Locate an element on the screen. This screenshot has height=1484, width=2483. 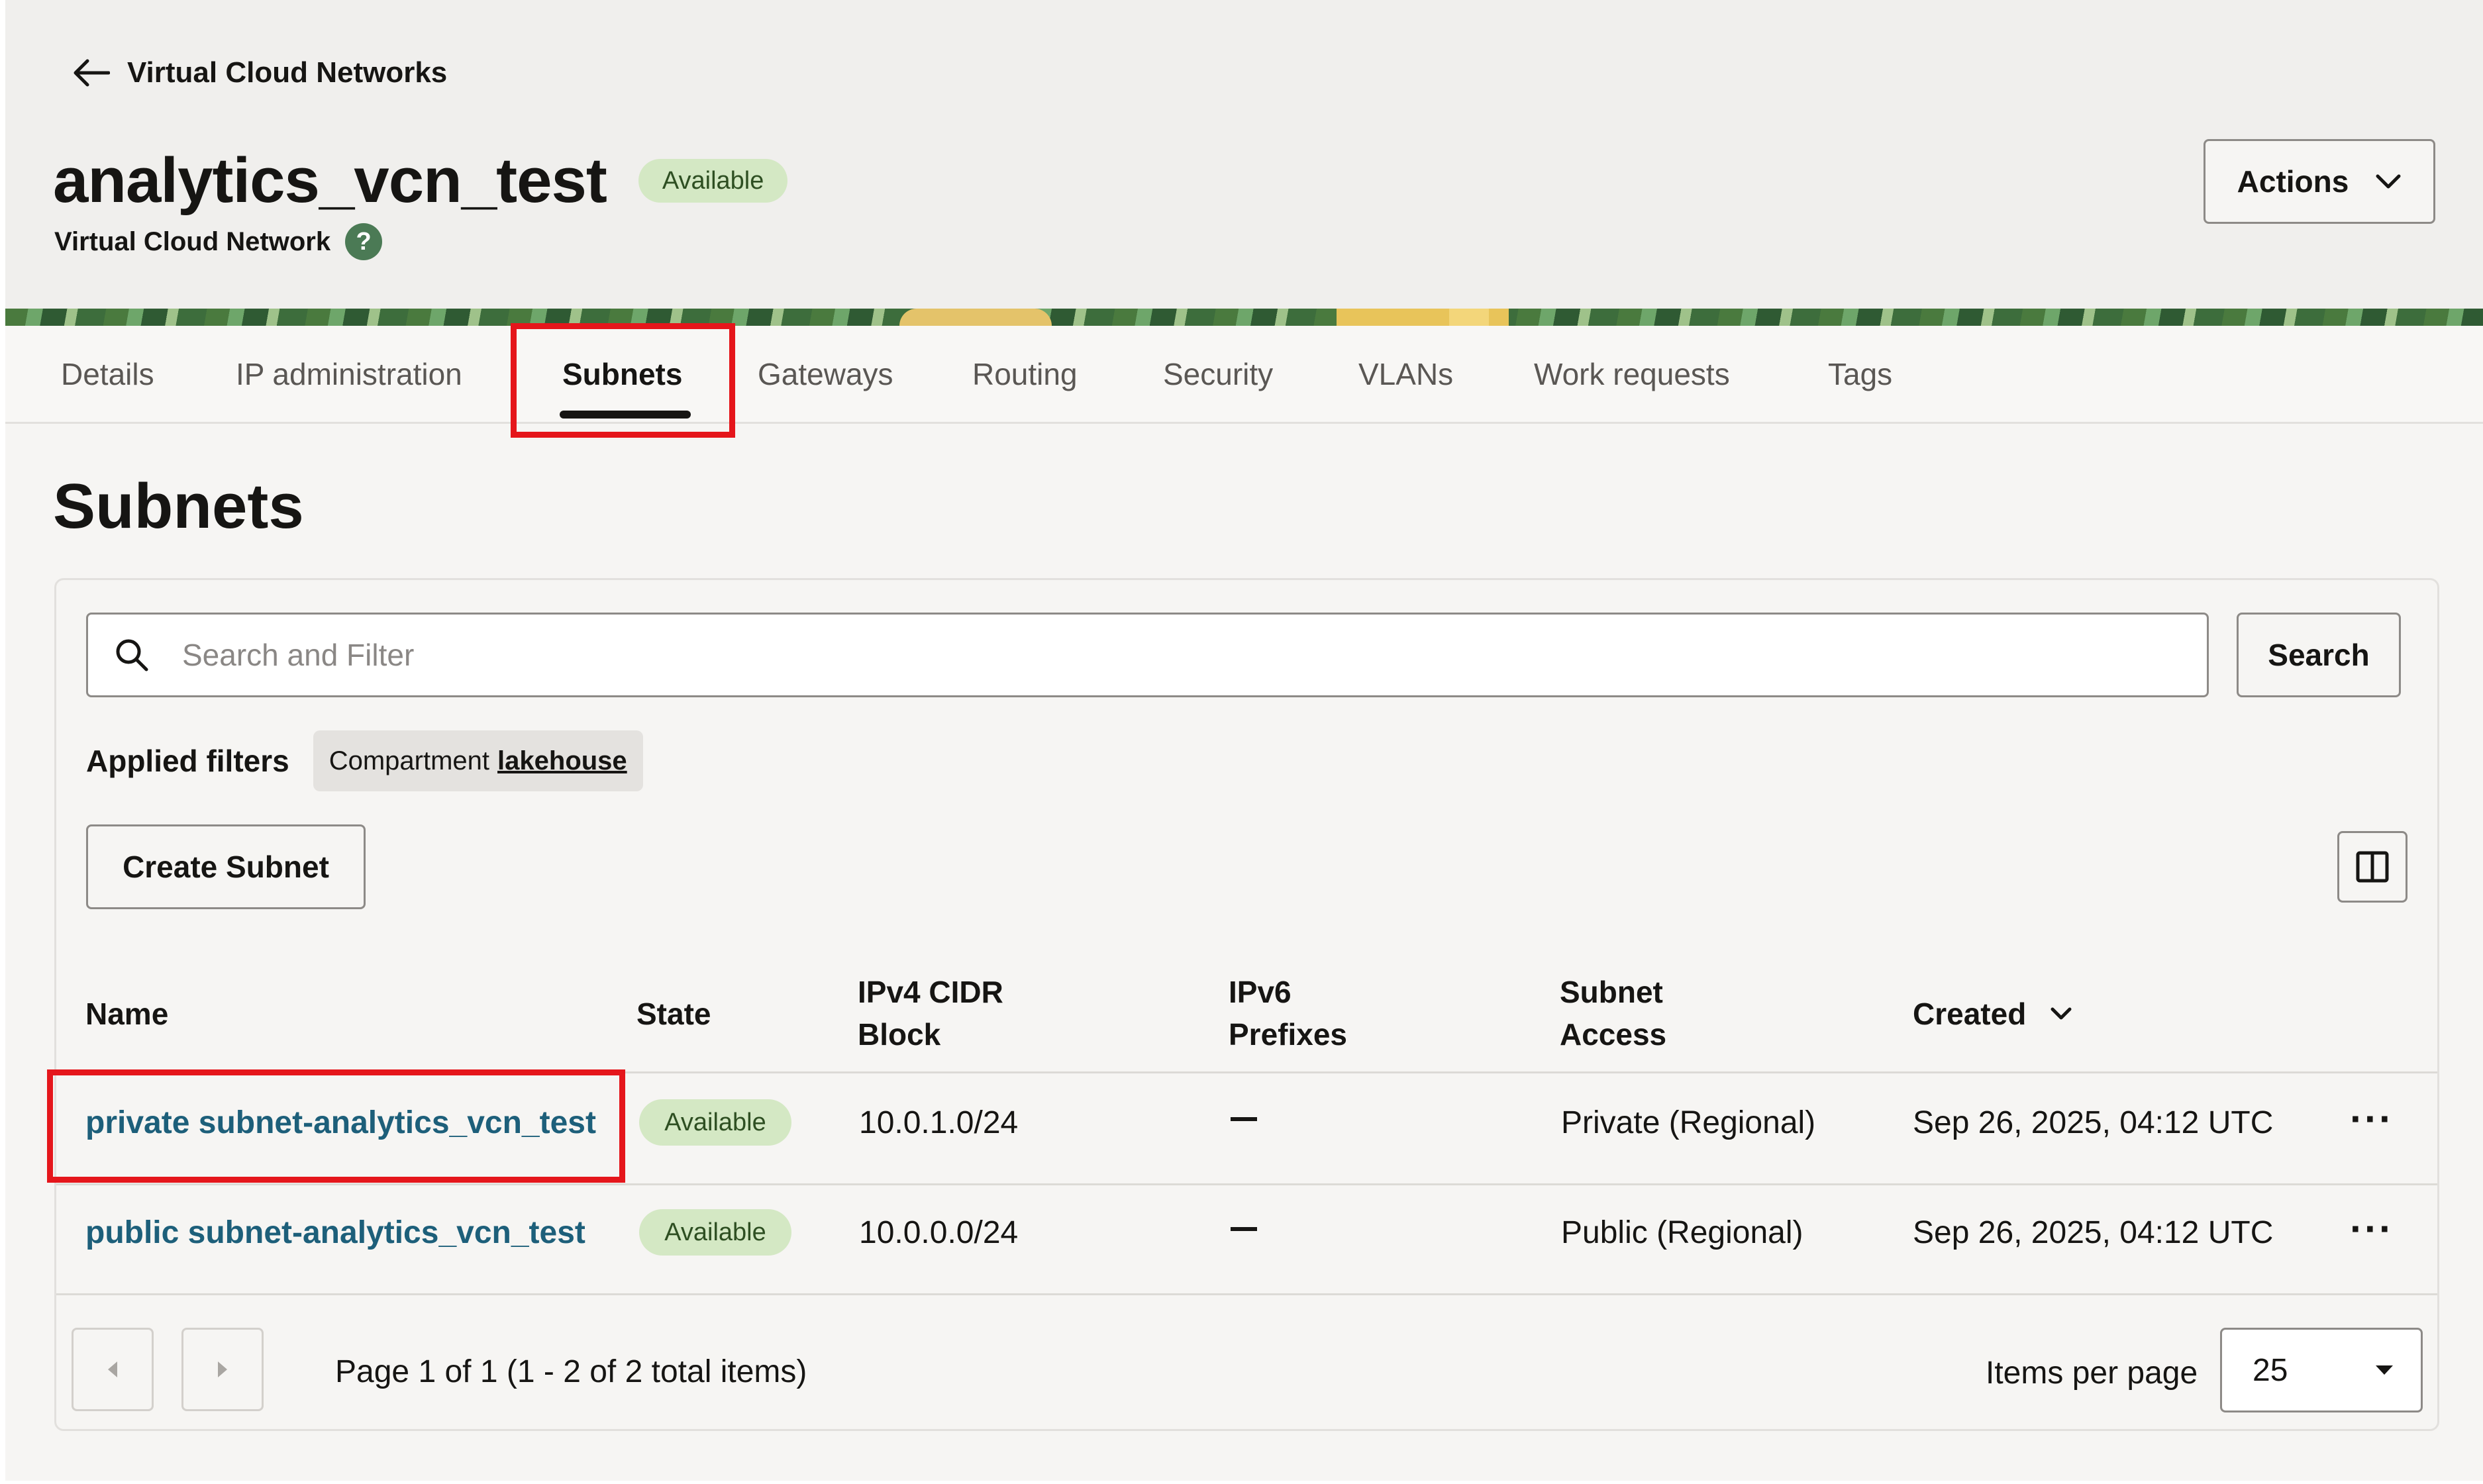
tab-security: Security is located at coordinates (1218, 374).